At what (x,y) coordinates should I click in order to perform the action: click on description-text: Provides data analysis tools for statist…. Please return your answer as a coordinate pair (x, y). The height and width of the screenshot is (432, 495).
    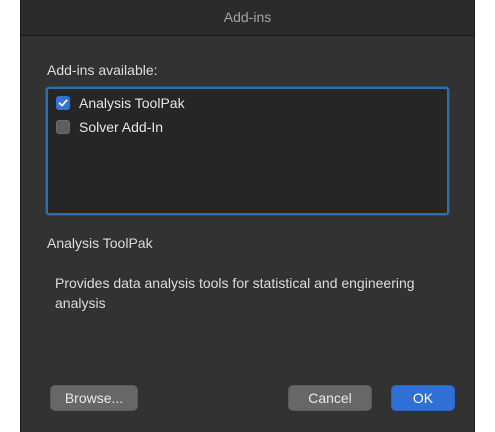
    Looking at the image, I should click on (235, 293).